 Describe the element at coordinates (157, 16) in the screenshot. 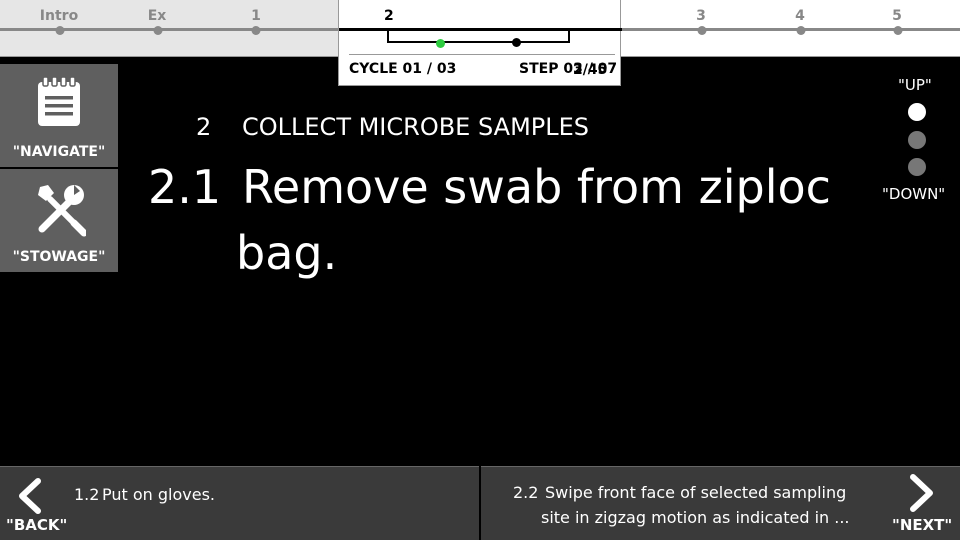

I see `section-tick-ex: Ex` at that location.